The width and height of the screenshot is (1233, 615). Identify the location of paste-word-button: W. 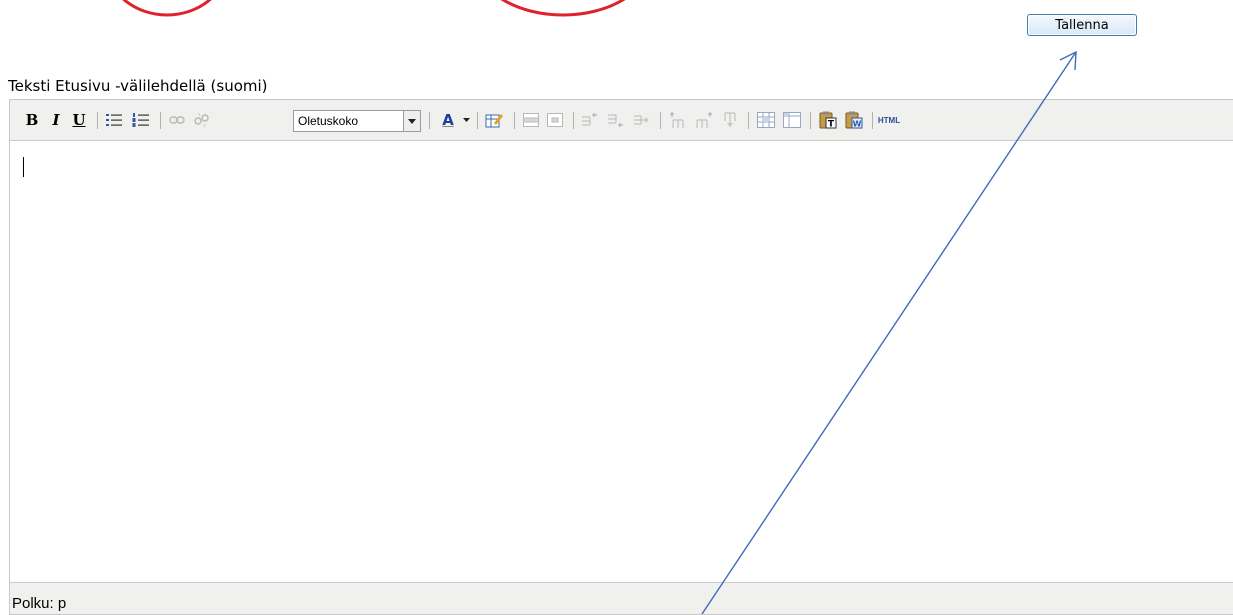
(854, 120).